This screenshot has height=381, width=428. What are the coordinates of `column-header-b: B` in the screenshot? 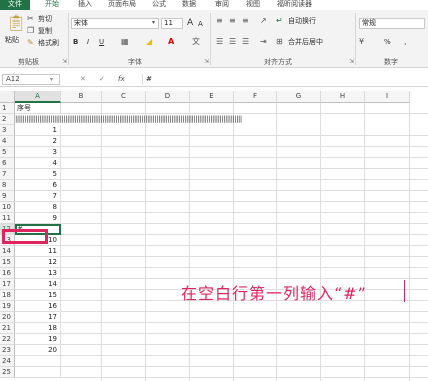 It's located at (81, 97).